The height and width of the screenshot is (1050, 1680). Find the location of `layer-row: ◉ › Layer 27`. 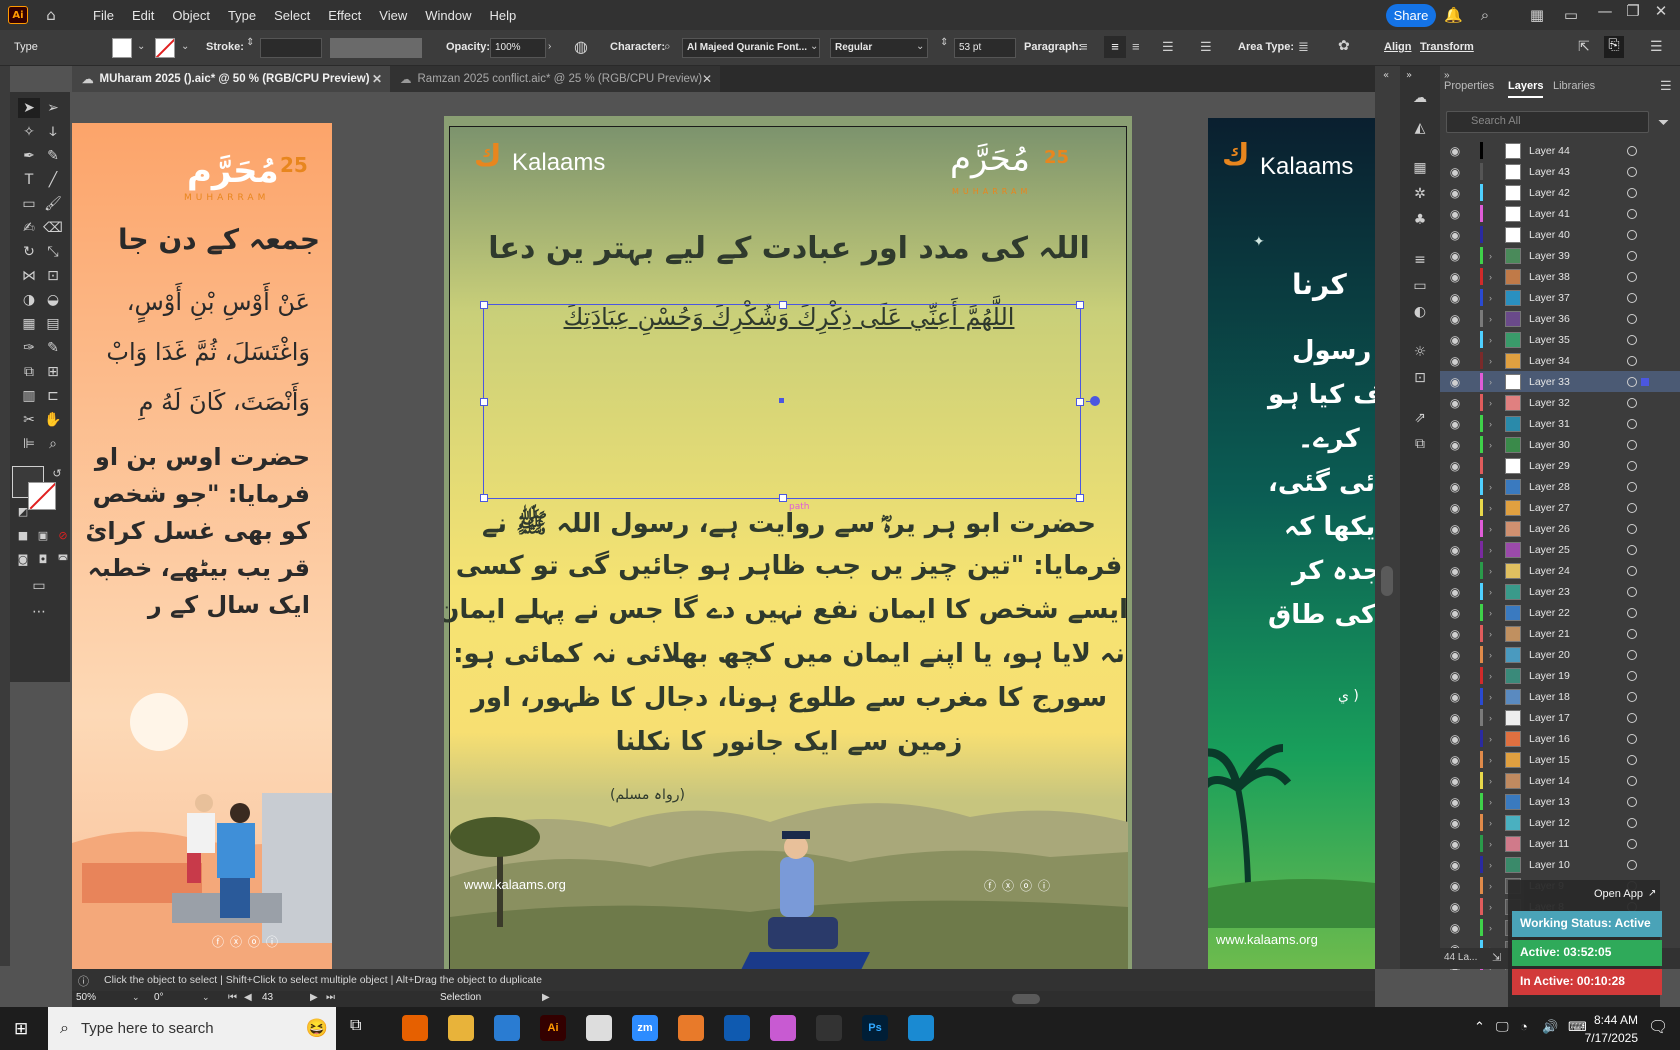

layer-row: ◉ › Layer 27 is located at coordinates (1560, 507).